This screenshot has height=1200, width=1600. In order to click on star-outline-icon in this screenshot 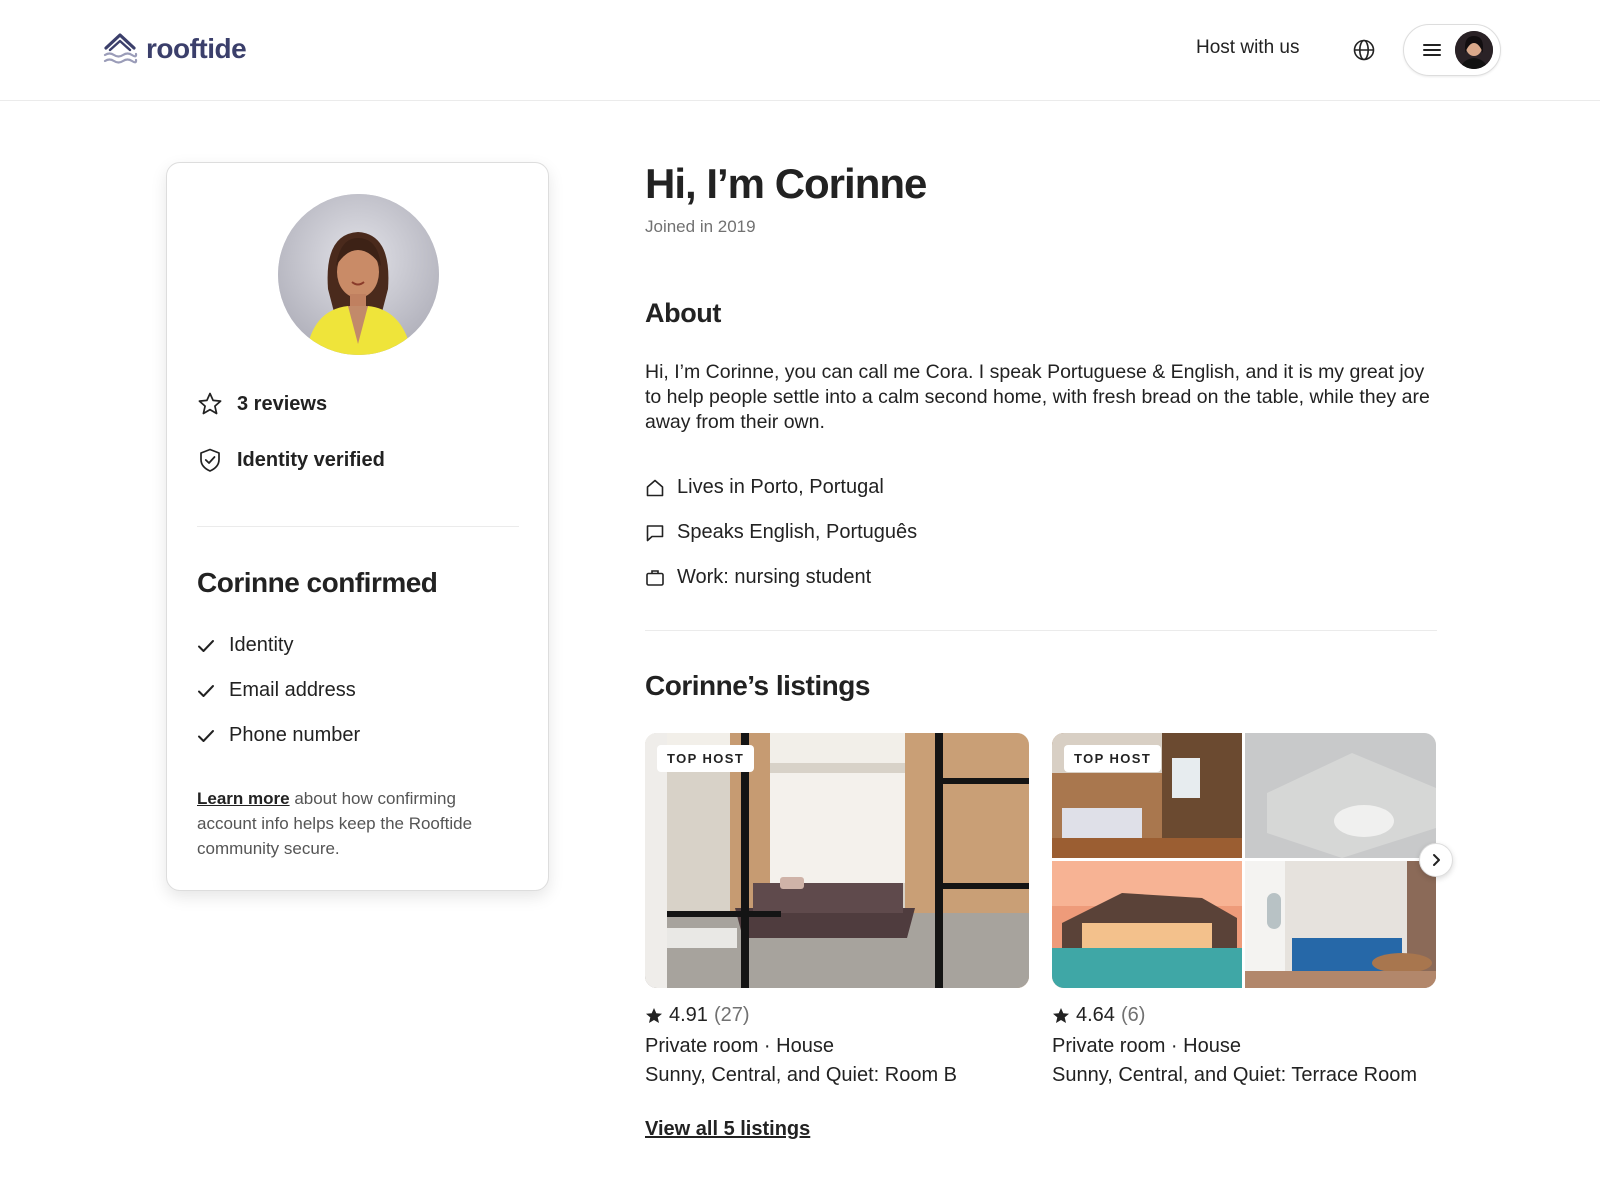, I will do `click(210, 403)`.